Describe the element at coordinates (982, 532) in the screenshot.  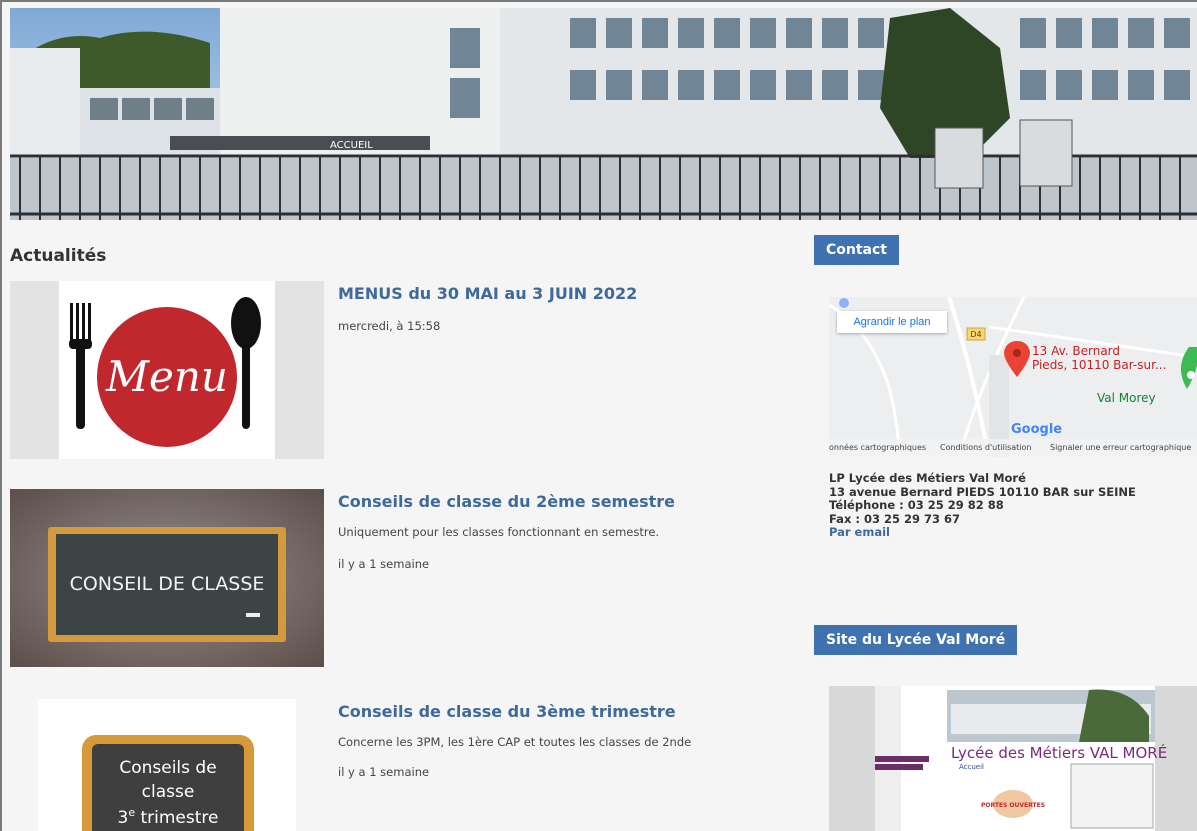
I see `contact-email-link: Par email` at that location.